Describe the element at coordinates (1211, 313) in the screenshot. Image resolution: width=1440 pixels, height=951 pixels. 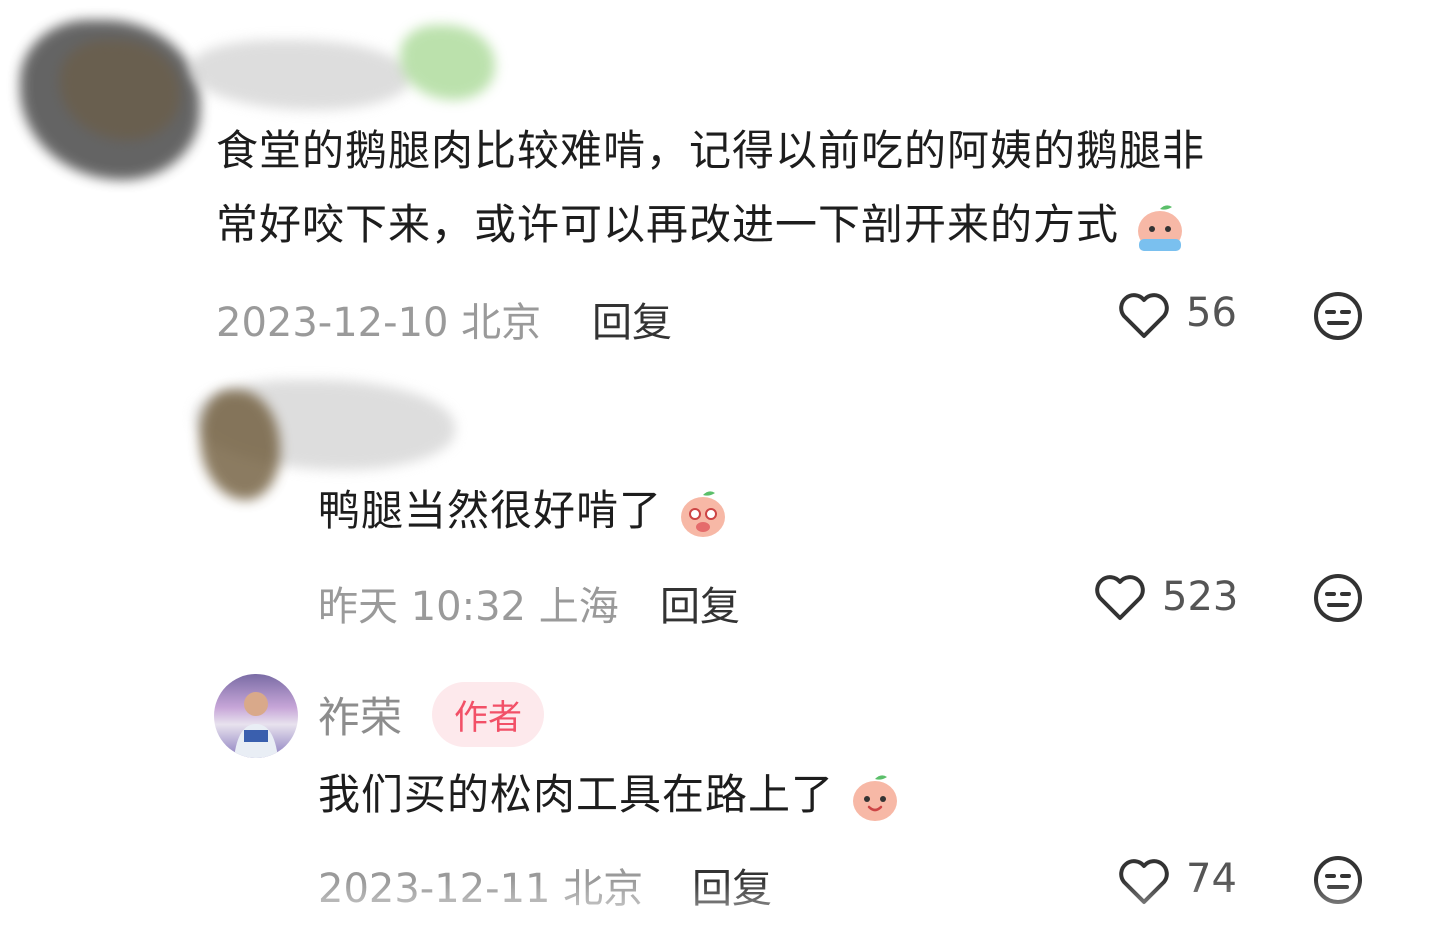
I see `comment-1-like-count: 56` at that location.